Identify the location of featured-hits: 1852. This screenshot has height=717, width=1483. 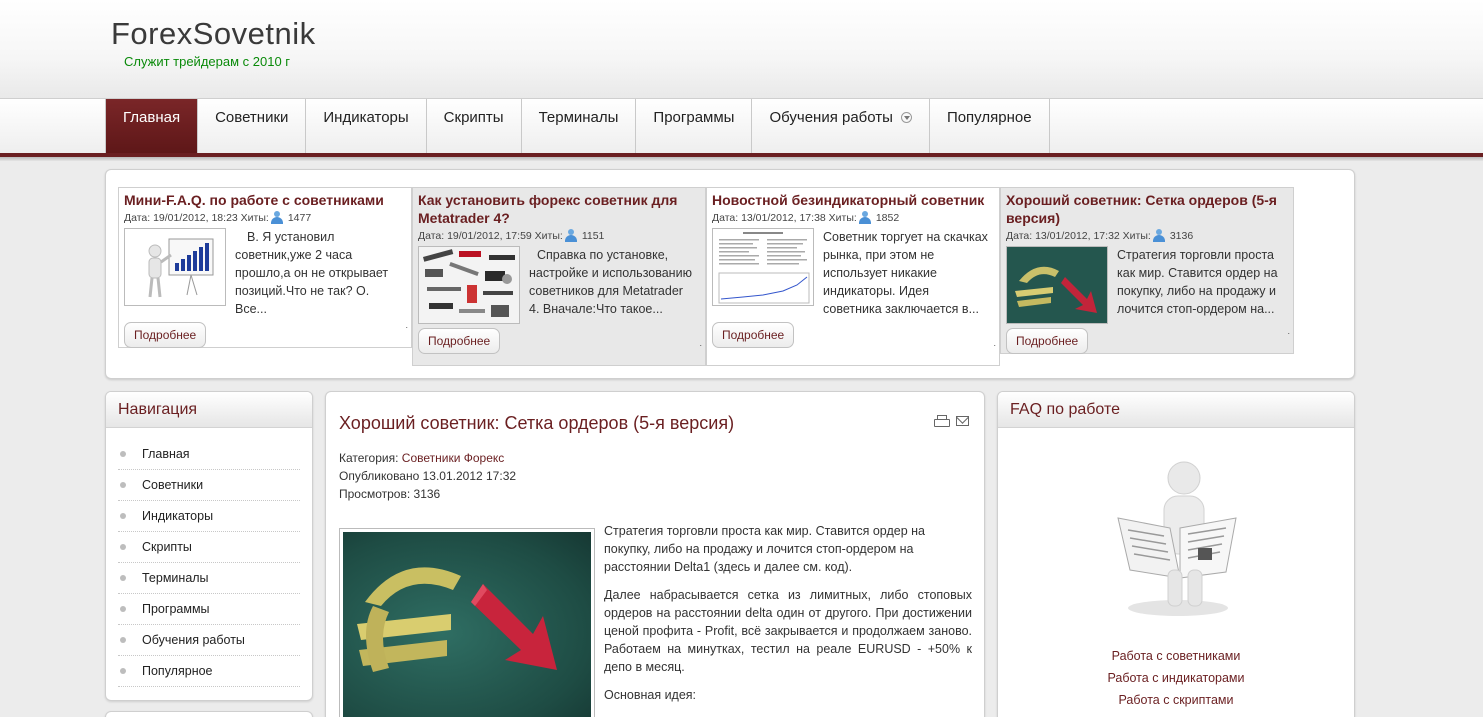
(887, 217).